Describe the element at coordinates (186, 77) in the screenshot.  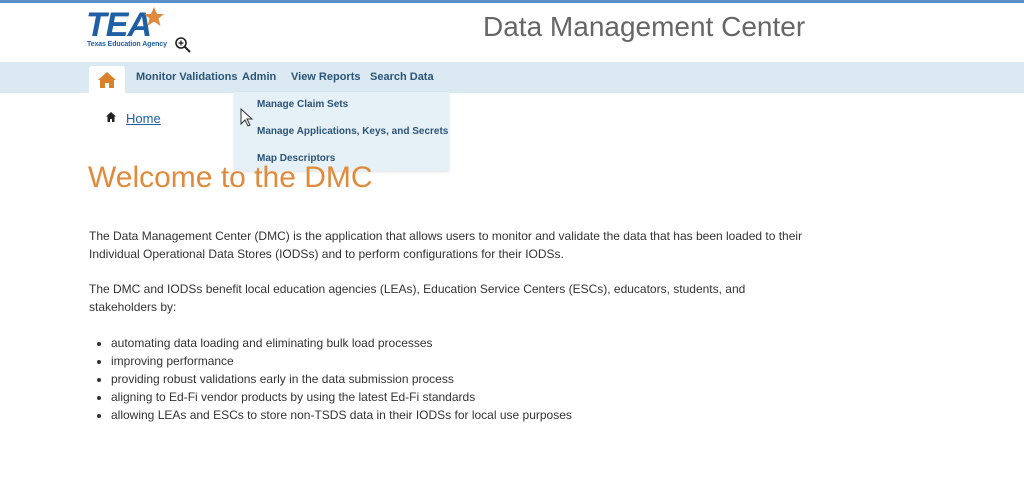
I see `nav-monitor-validations: Monitor Validations` at that location.